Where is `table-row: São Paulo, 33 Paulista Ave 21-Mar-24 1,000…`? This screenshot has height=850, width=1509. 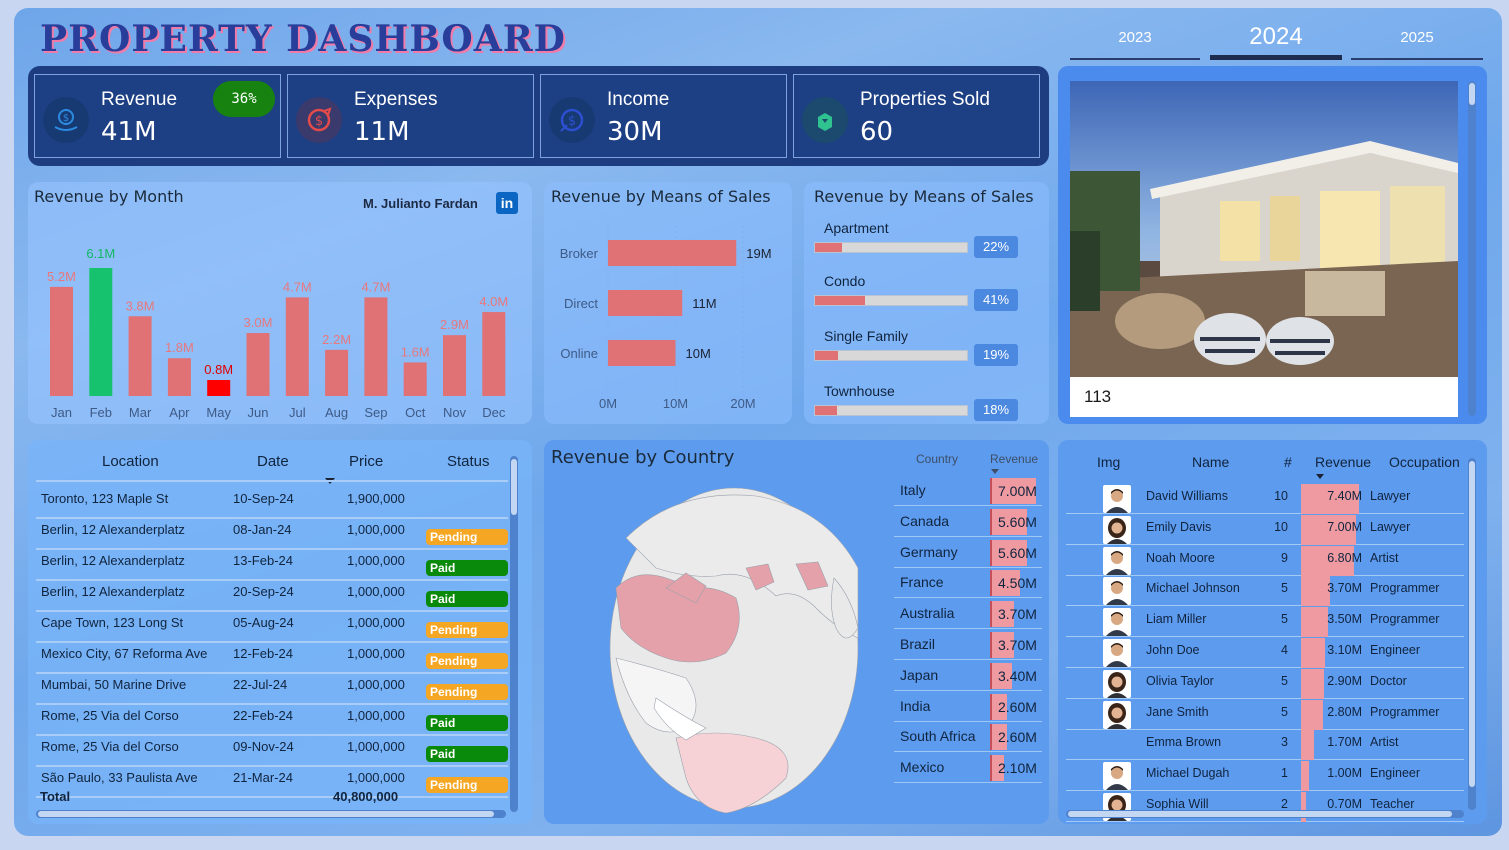
table-row: São Paulo, 33 Paulista Ave 21-Mar-24 1,000… is located at coordinates (272, 782).